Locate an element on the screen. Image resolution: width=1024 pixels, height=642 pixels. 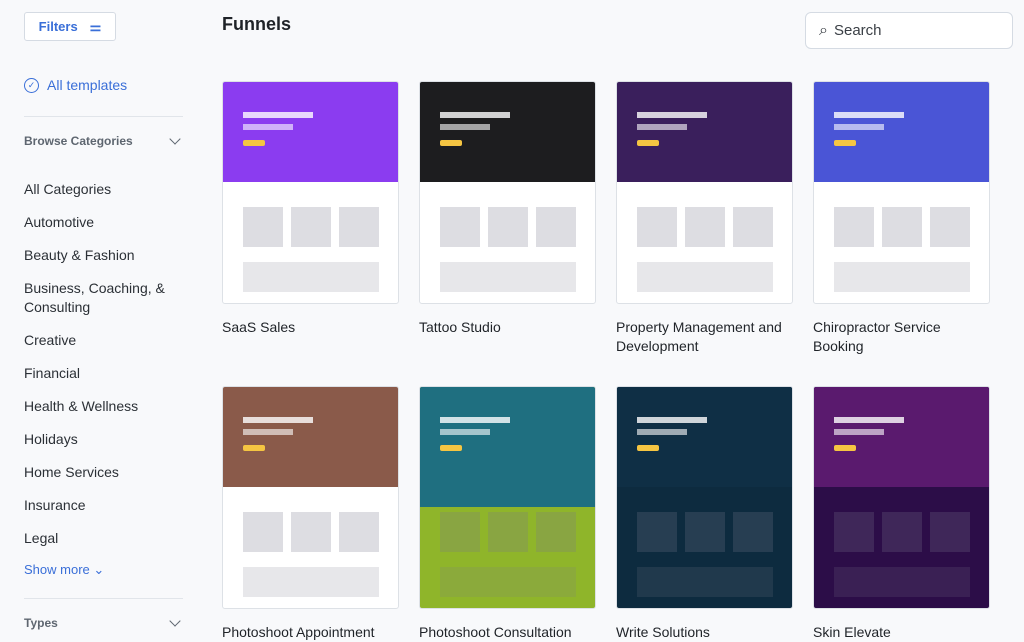
chevron-down-icon: ⌄ is located at coordinates (99, 569).